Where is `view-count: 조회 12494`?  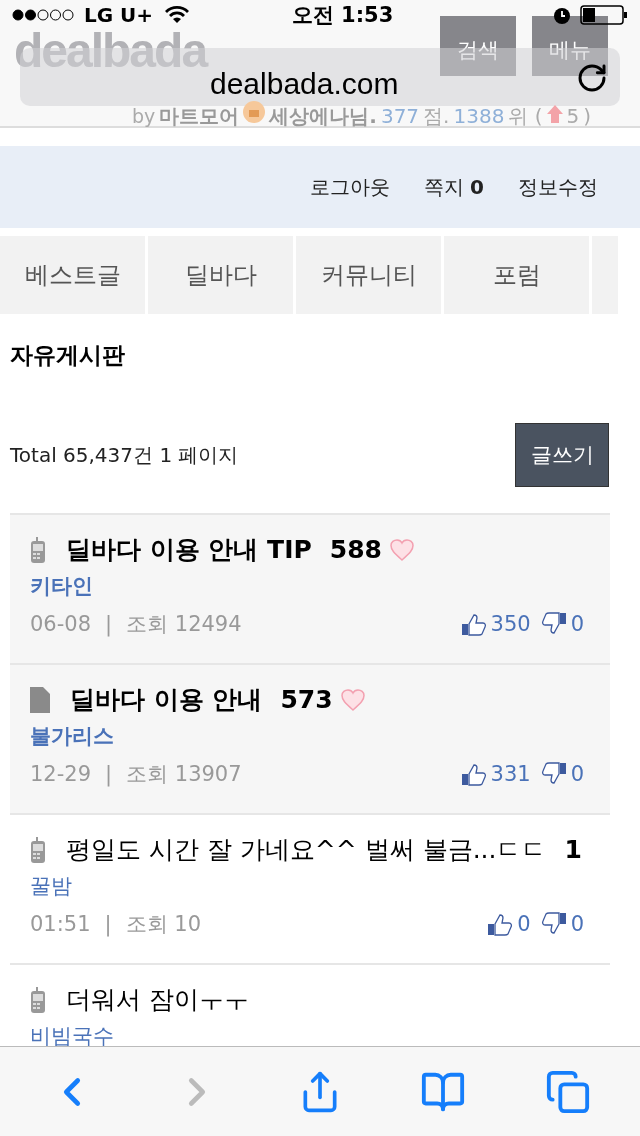 view-count: 조회 12494 is located at coordinates (184, 624).